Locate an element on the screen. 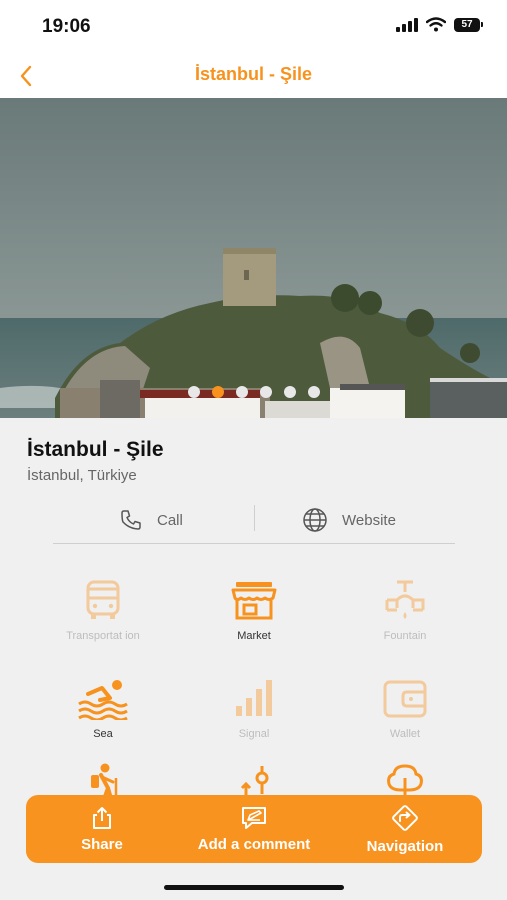  contact-row: Call Website is located at coordinates (254, 523).